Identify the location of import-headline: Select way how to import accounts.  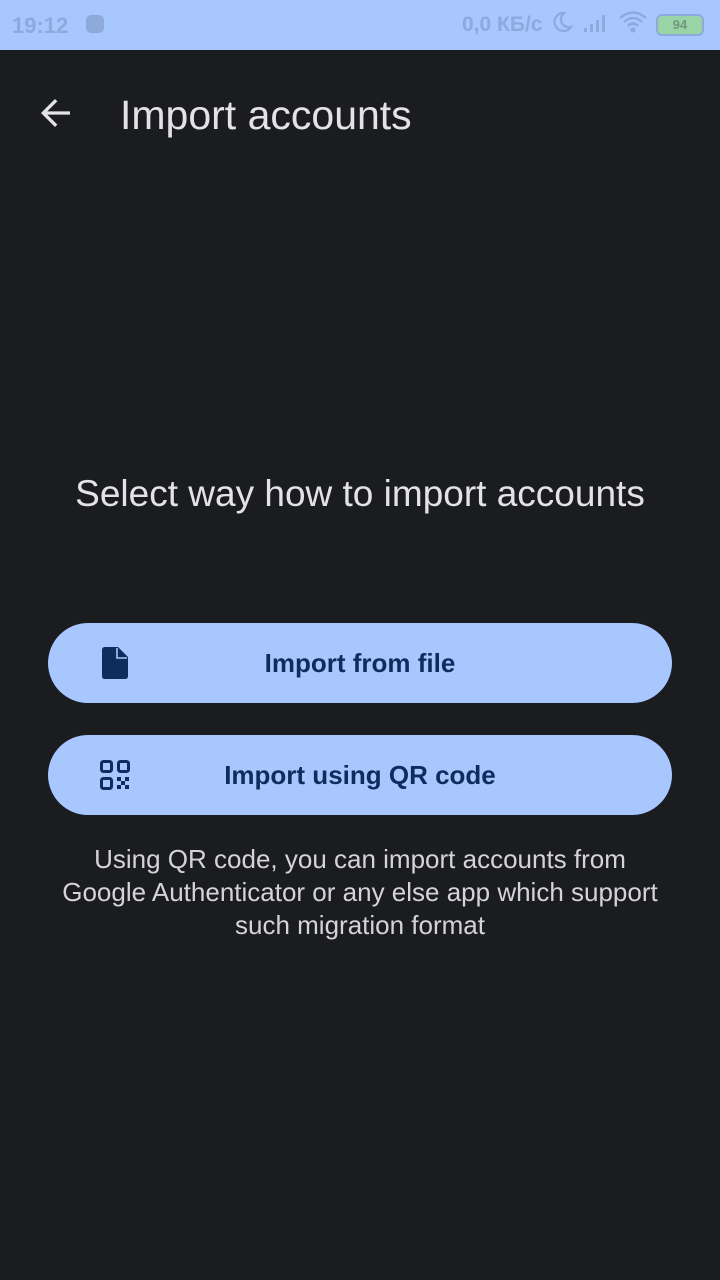
(360, 493).